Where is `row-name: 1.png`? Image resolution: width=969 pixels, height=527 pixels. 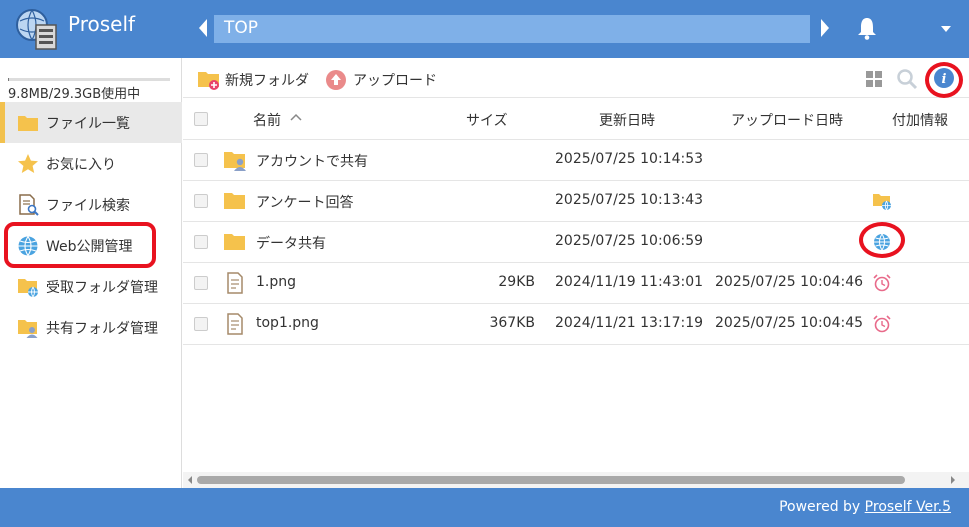
row-name: 1.png is located at coordinates (276, 282).